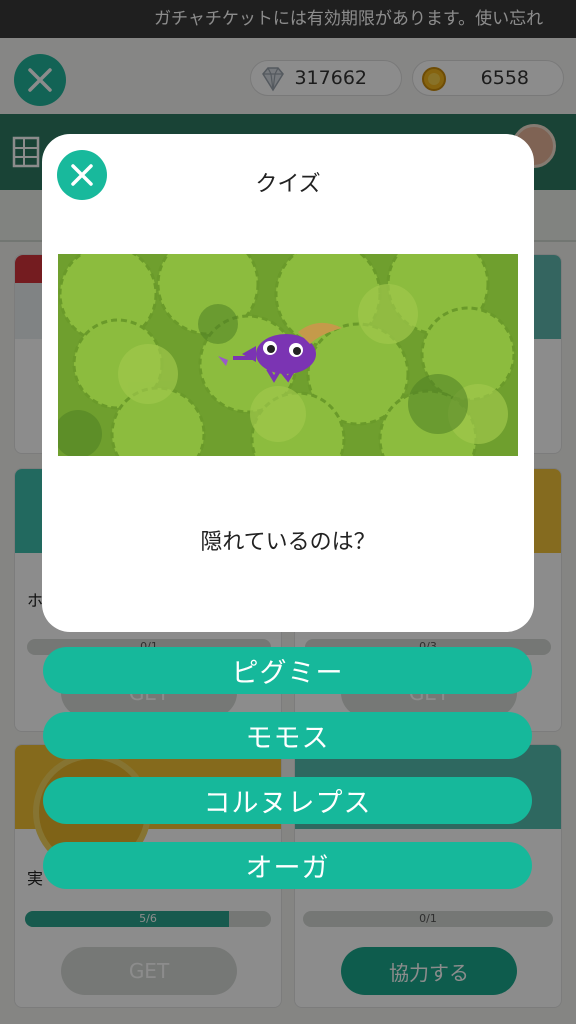 The image size is (576, 1024). I want to click on dialog-title: クイズ, so click(288, 184).